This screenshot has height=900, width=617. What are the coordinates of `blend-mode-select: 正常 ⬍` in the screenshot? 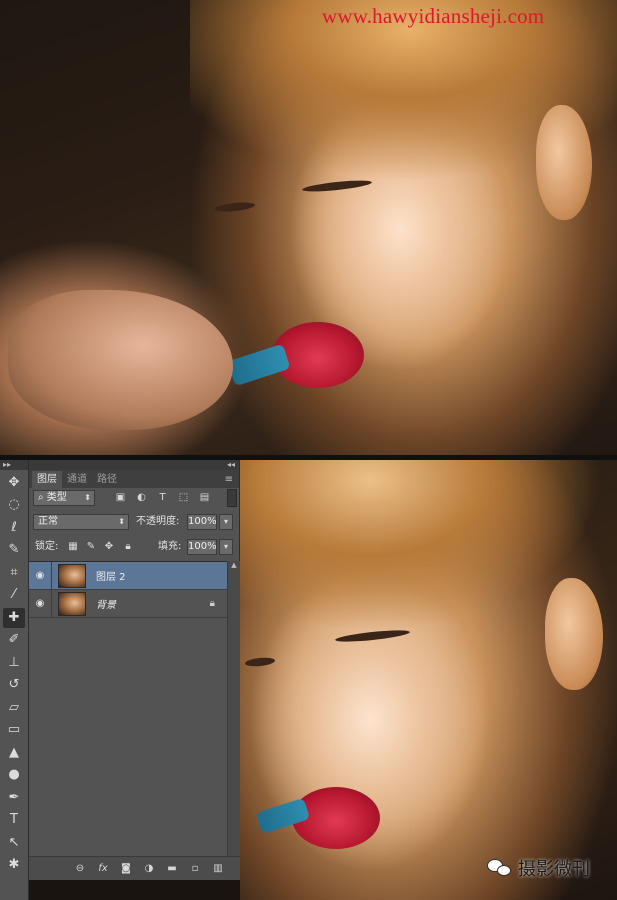 It's located at (81, 522).